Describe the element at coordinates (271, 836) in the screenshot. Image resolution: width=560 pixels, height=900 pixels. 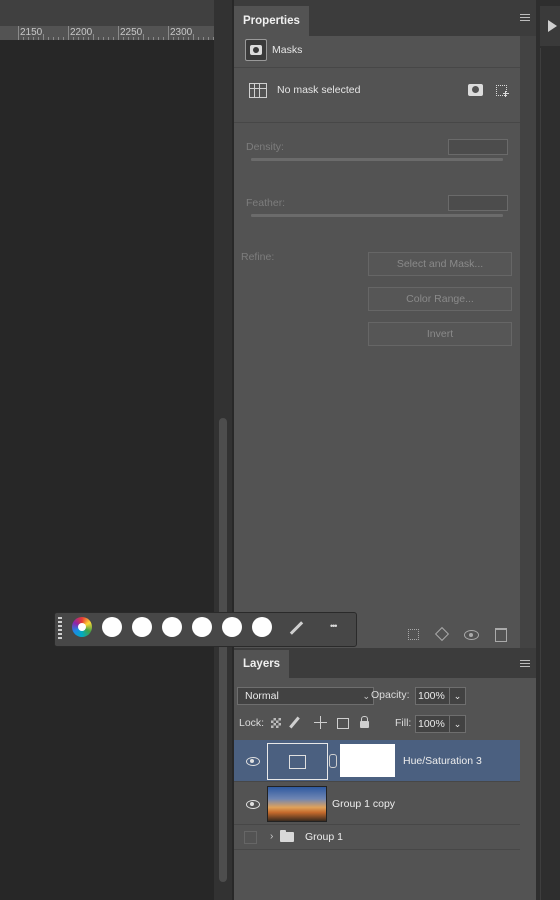
I see `chevron-right-icon: ›` at that location.